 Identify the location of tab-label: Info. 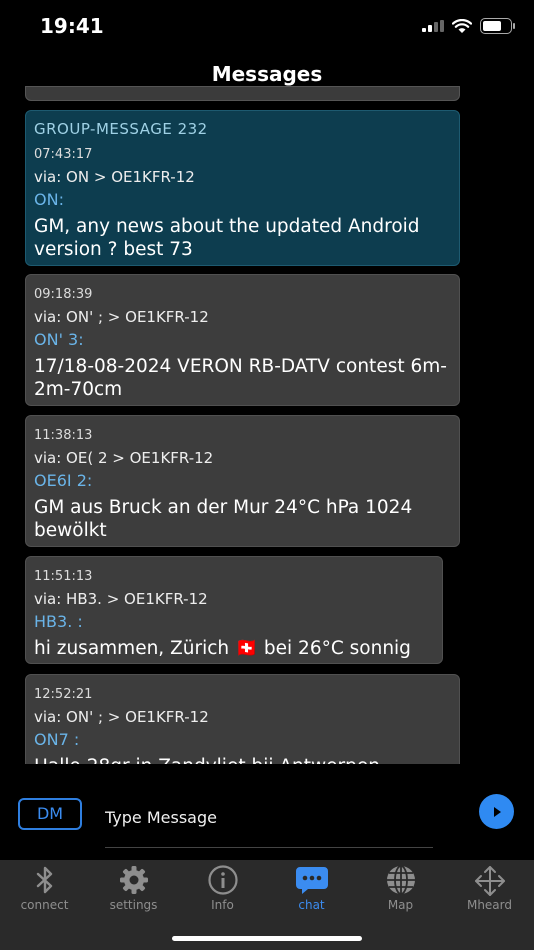
(222, 905).